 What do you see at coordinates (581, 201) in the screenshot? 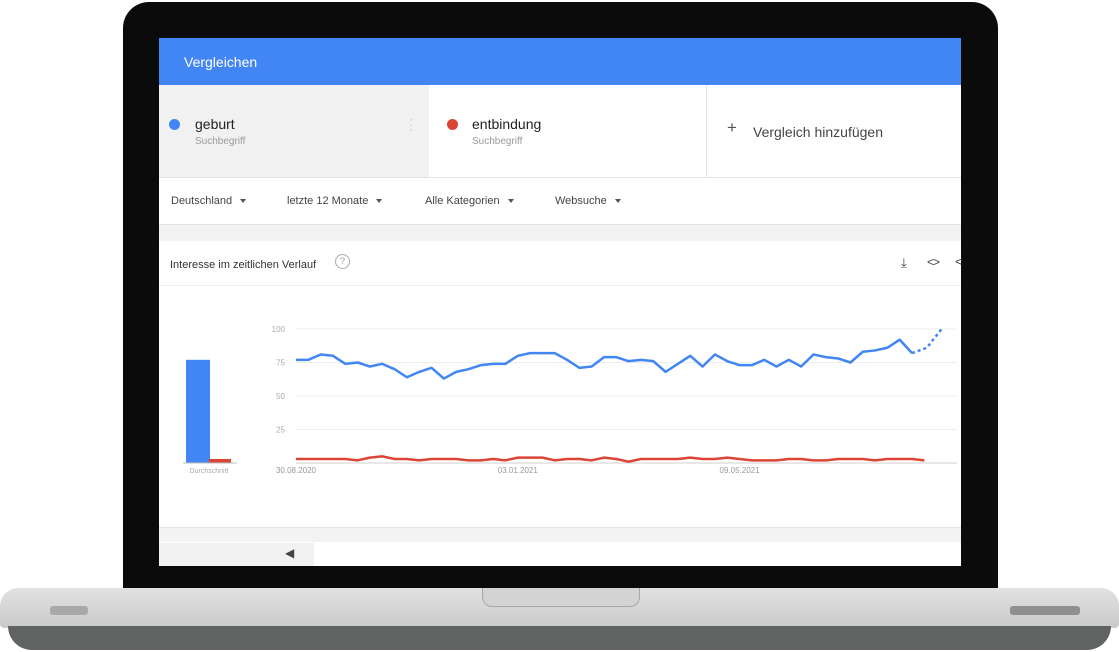
I see `search-type-value: Websuche` at bounding box center [581, 201].